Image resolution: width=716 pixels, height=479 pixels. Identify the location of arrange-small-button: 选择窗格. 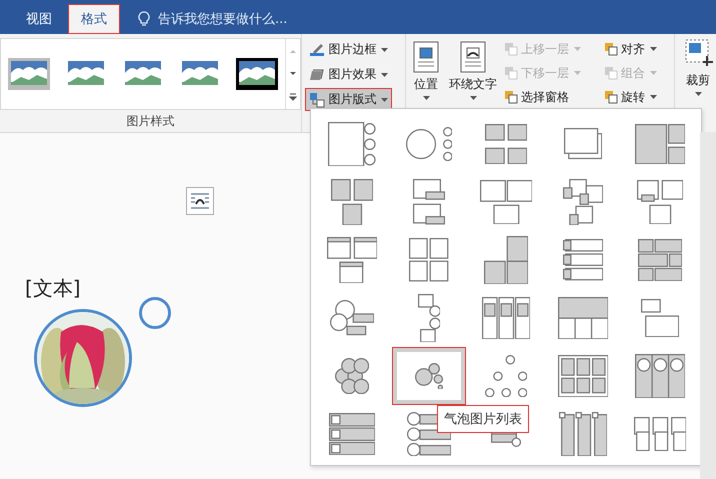
(550, 97).